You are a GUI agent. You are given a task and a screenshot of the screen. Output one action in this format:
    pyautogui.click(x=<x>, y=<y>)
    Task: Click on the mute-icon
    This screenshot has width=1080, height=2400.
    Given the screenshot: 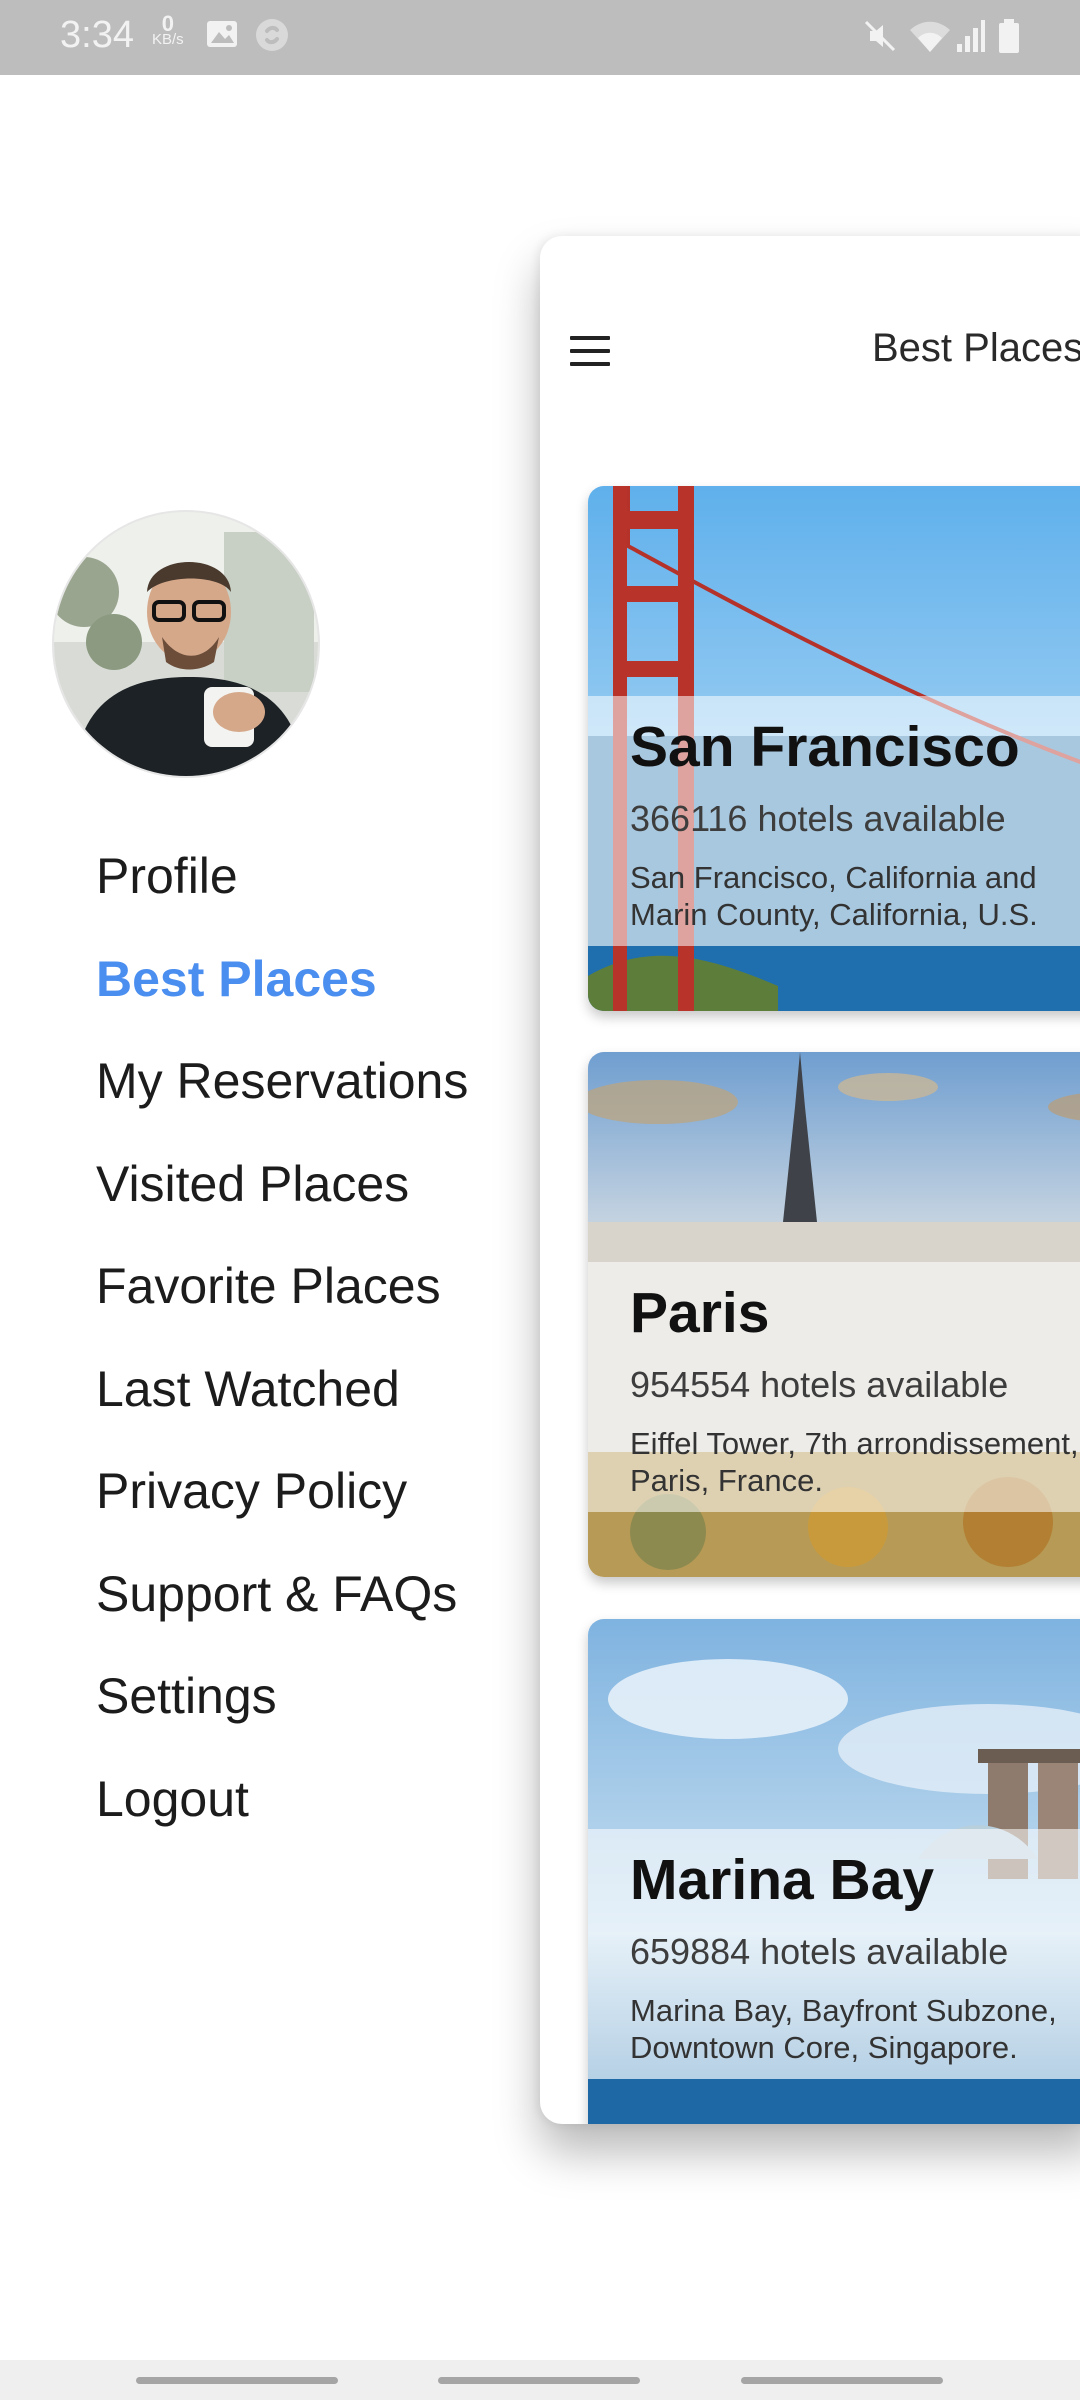 What is the action you would take?
    pyautogui.click(x=880, y=36)
    